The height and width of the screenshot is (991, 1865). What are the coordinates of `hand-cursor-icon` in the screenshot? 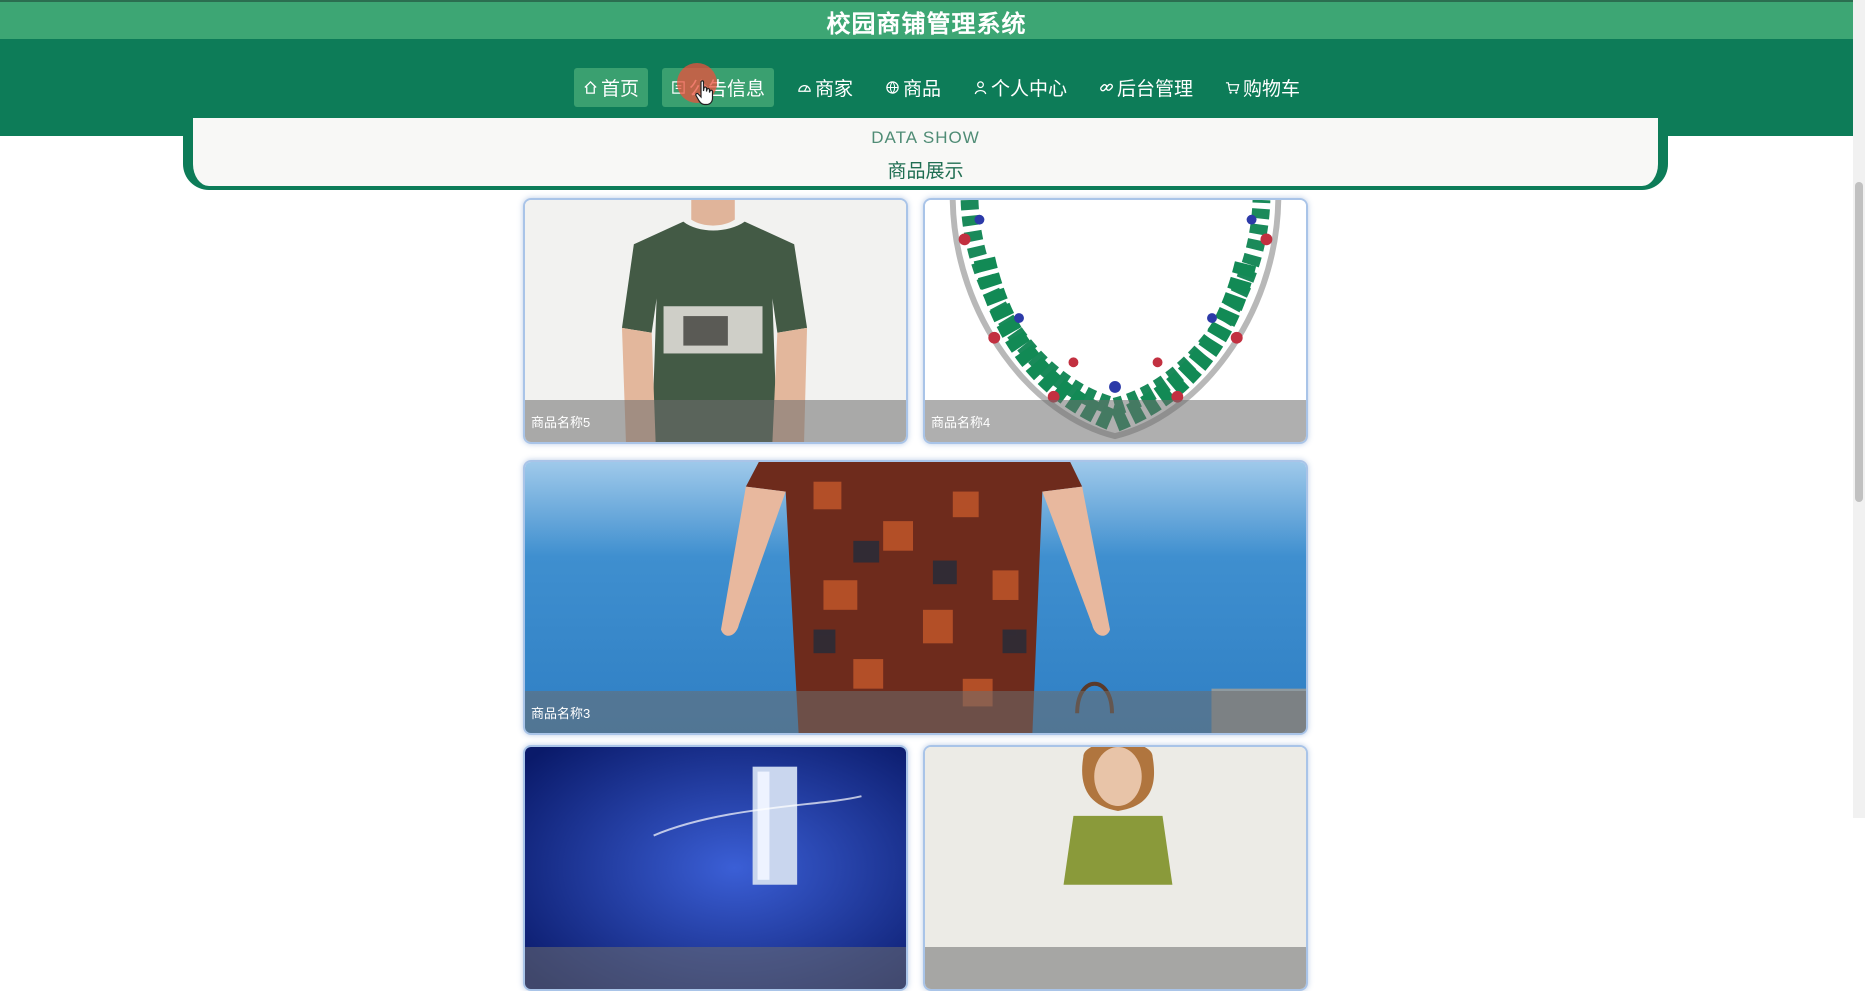 It's located at (705, 93).